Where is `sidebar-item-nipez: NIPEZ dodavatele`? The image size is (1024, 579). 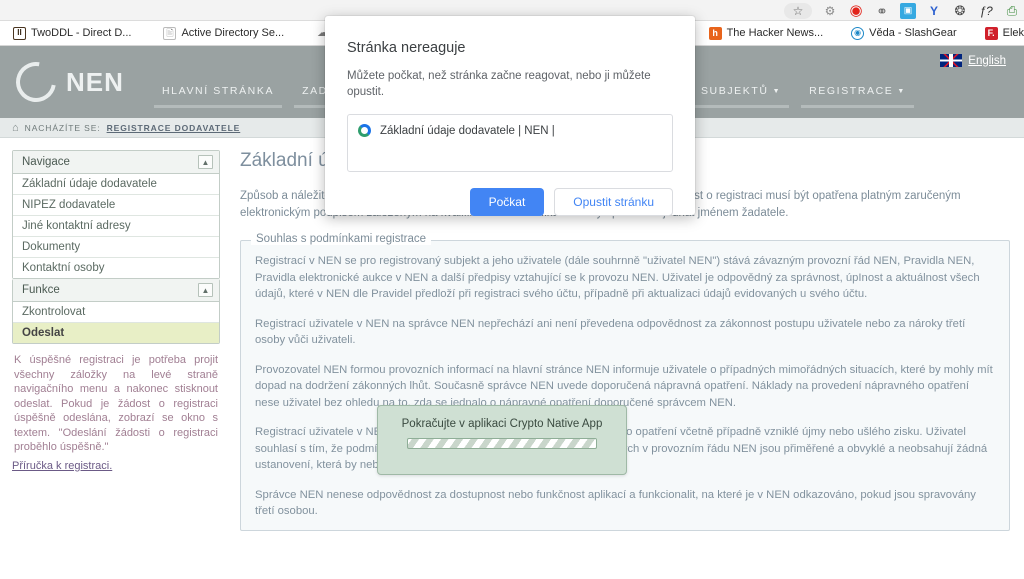 sidebar-item-nipez: NIPEZ dodavatele is located at coordinates (116, 205).